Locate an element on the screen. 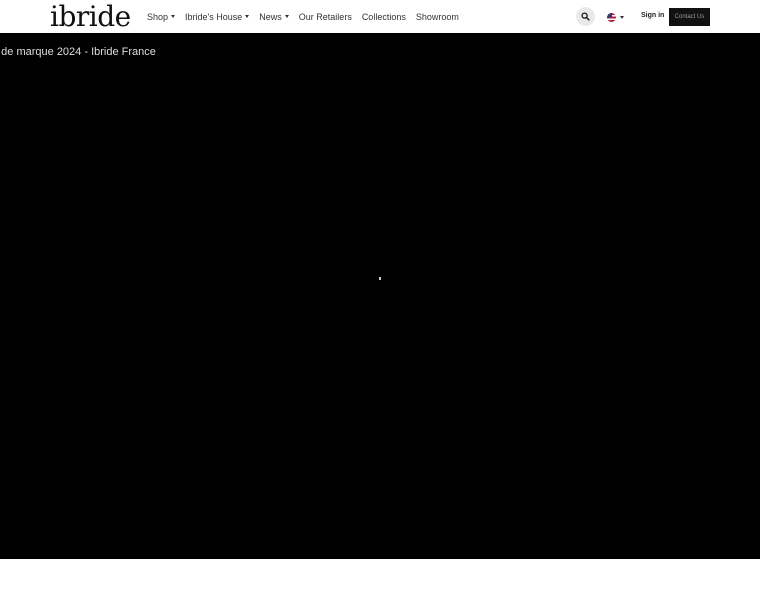 The width and height of the screenshot is (760, 600). brand-logo: ibride is located at coordinates (90, 16).